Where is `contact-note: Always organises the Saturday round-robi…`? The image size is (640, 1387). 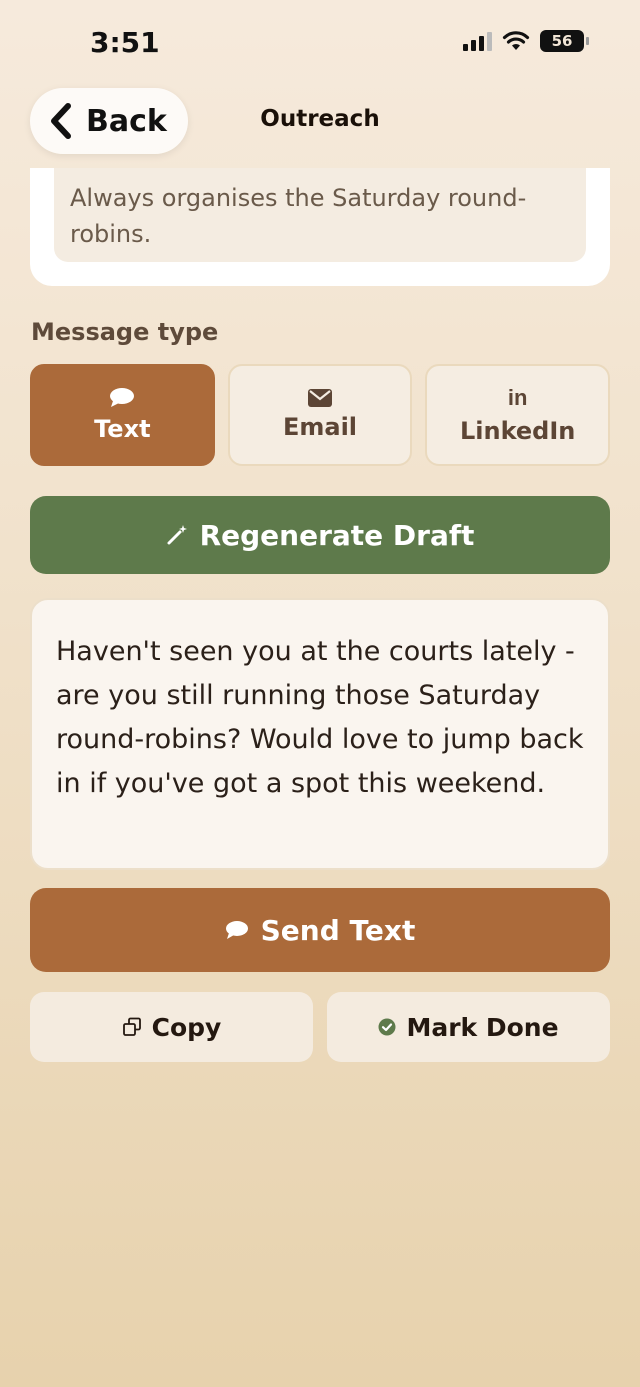
contact-note: Always organises the Saturday round-robi… is located at coordinates (320, 215).